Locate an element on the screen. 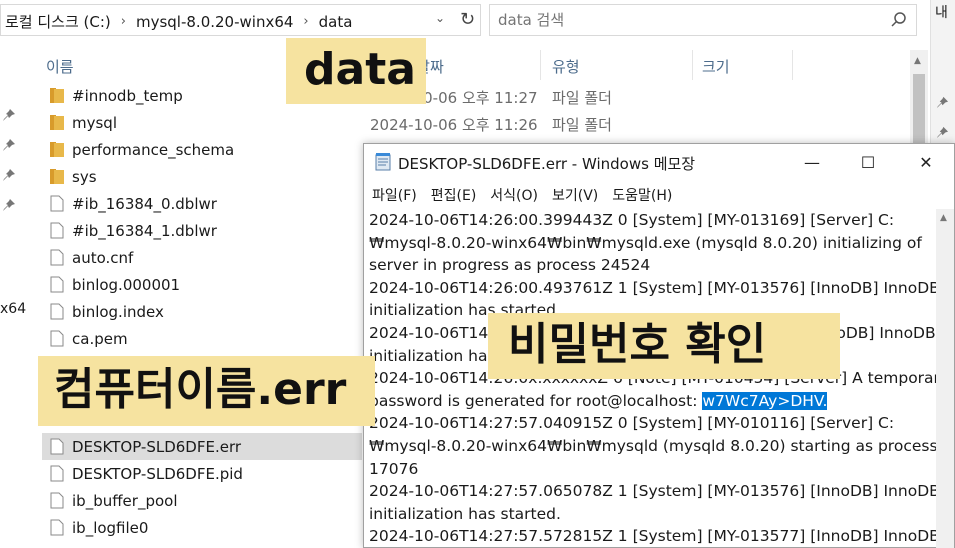 The image size is (955, 548). breadcrumb-data: data is located at coordinates (336, 22).